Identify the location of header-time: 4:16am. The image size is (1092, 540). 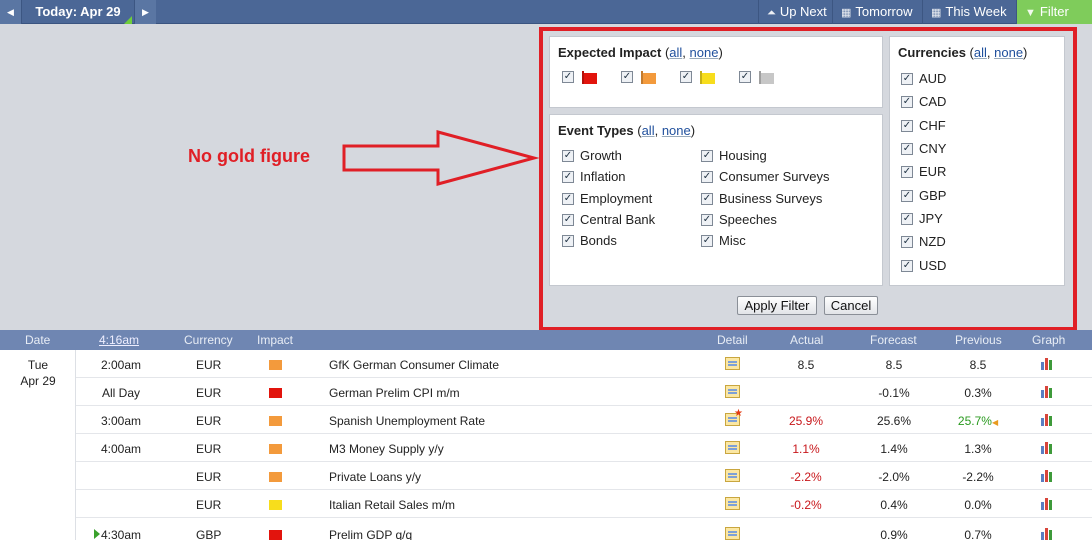
(119, 340).